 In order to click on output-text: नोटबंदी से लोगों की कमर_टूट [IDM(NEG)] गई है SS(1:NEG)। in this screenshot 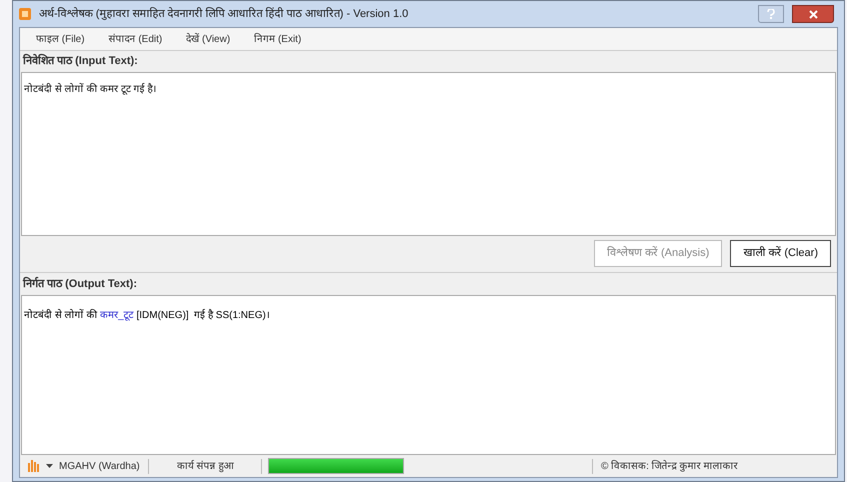, I will do `click(147, 315)`.